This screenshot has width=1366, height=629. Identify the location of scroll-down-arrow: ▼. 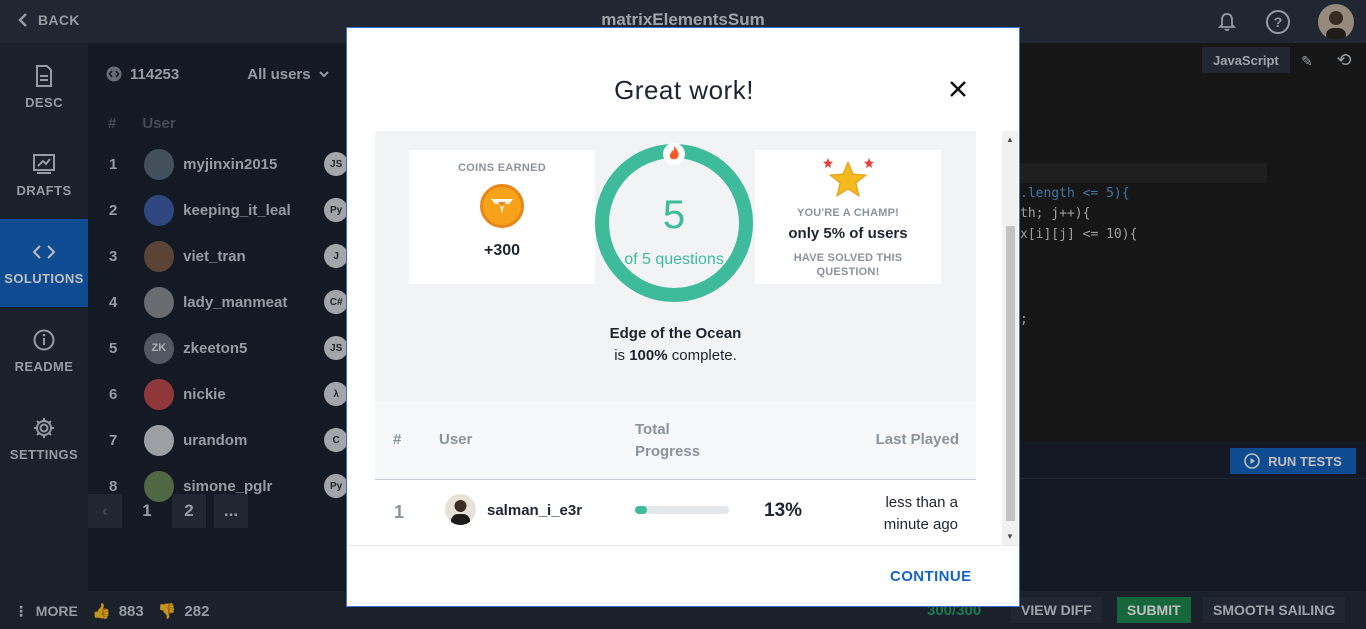
(1010, 536).